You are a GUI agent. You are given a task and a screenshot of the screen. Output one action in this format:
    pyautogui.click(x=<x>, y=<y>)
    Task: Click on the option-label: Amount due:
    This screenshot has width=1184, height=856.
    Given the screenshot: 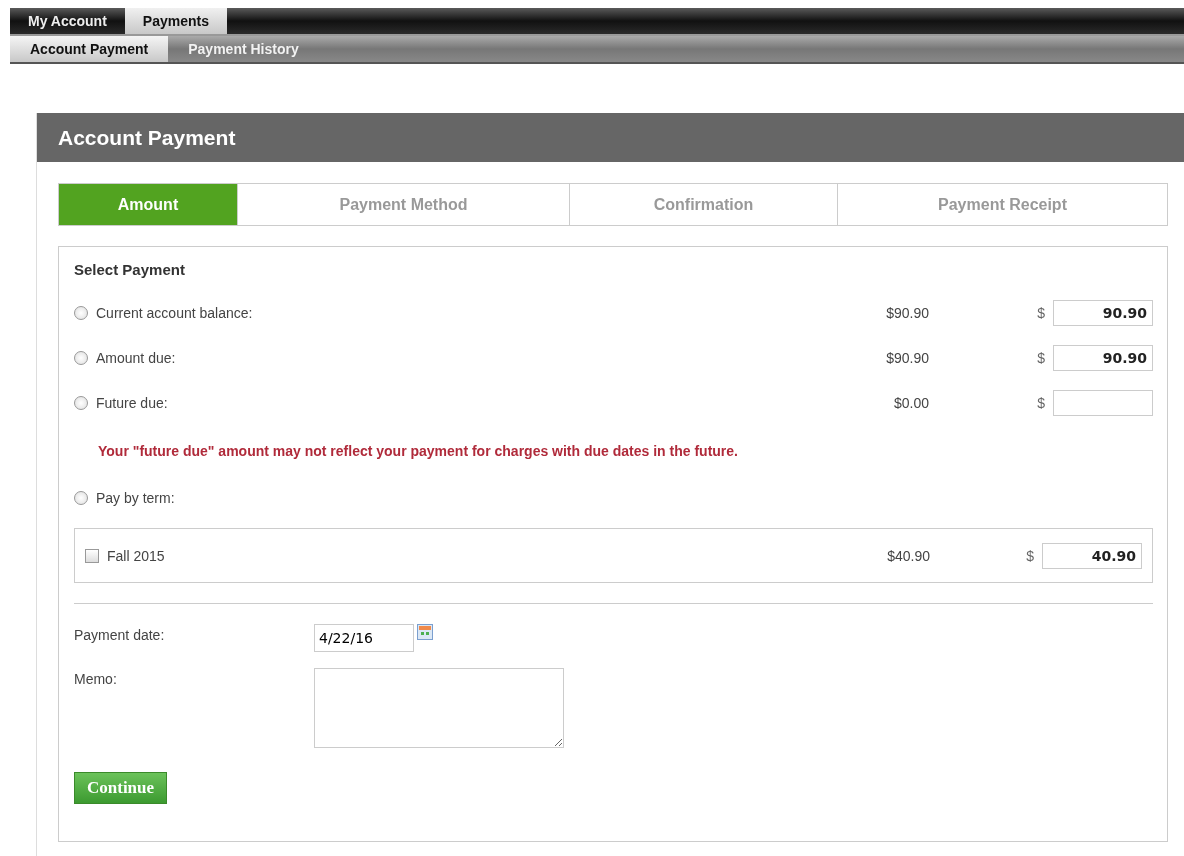 What is the action you would take?
    pyautogui.click(x=136, y=357)
    